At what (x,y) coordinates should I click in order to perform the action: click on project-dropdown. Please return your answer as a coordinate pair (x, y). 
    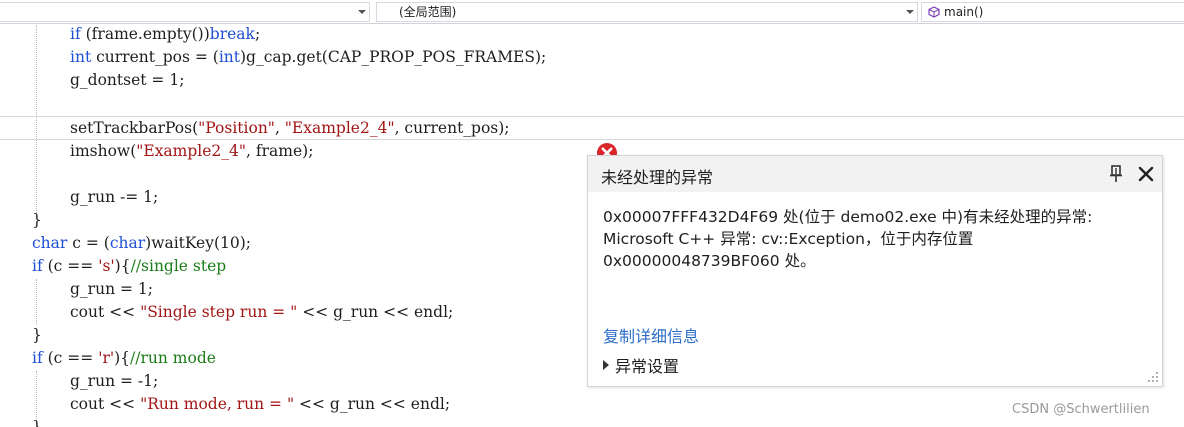
    Looking at the image, I should click on (185, 12).